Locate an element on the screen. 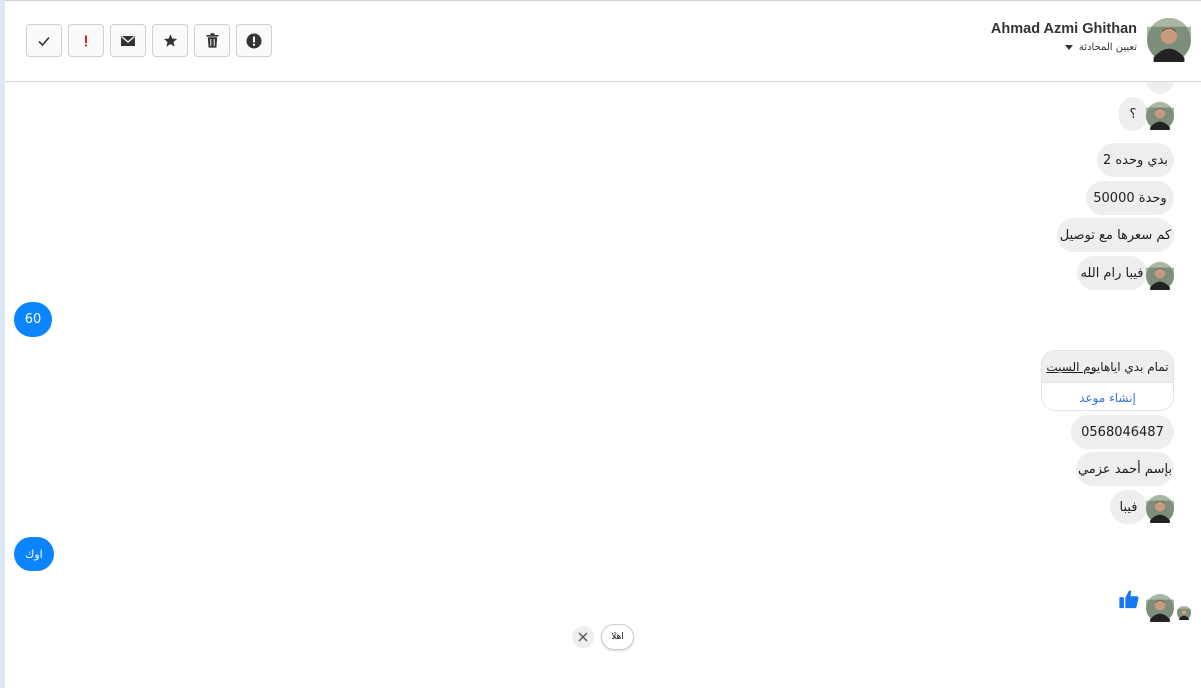  message-bubble: بإسم أحمد عزمي is located at coordinates (1125, 469).